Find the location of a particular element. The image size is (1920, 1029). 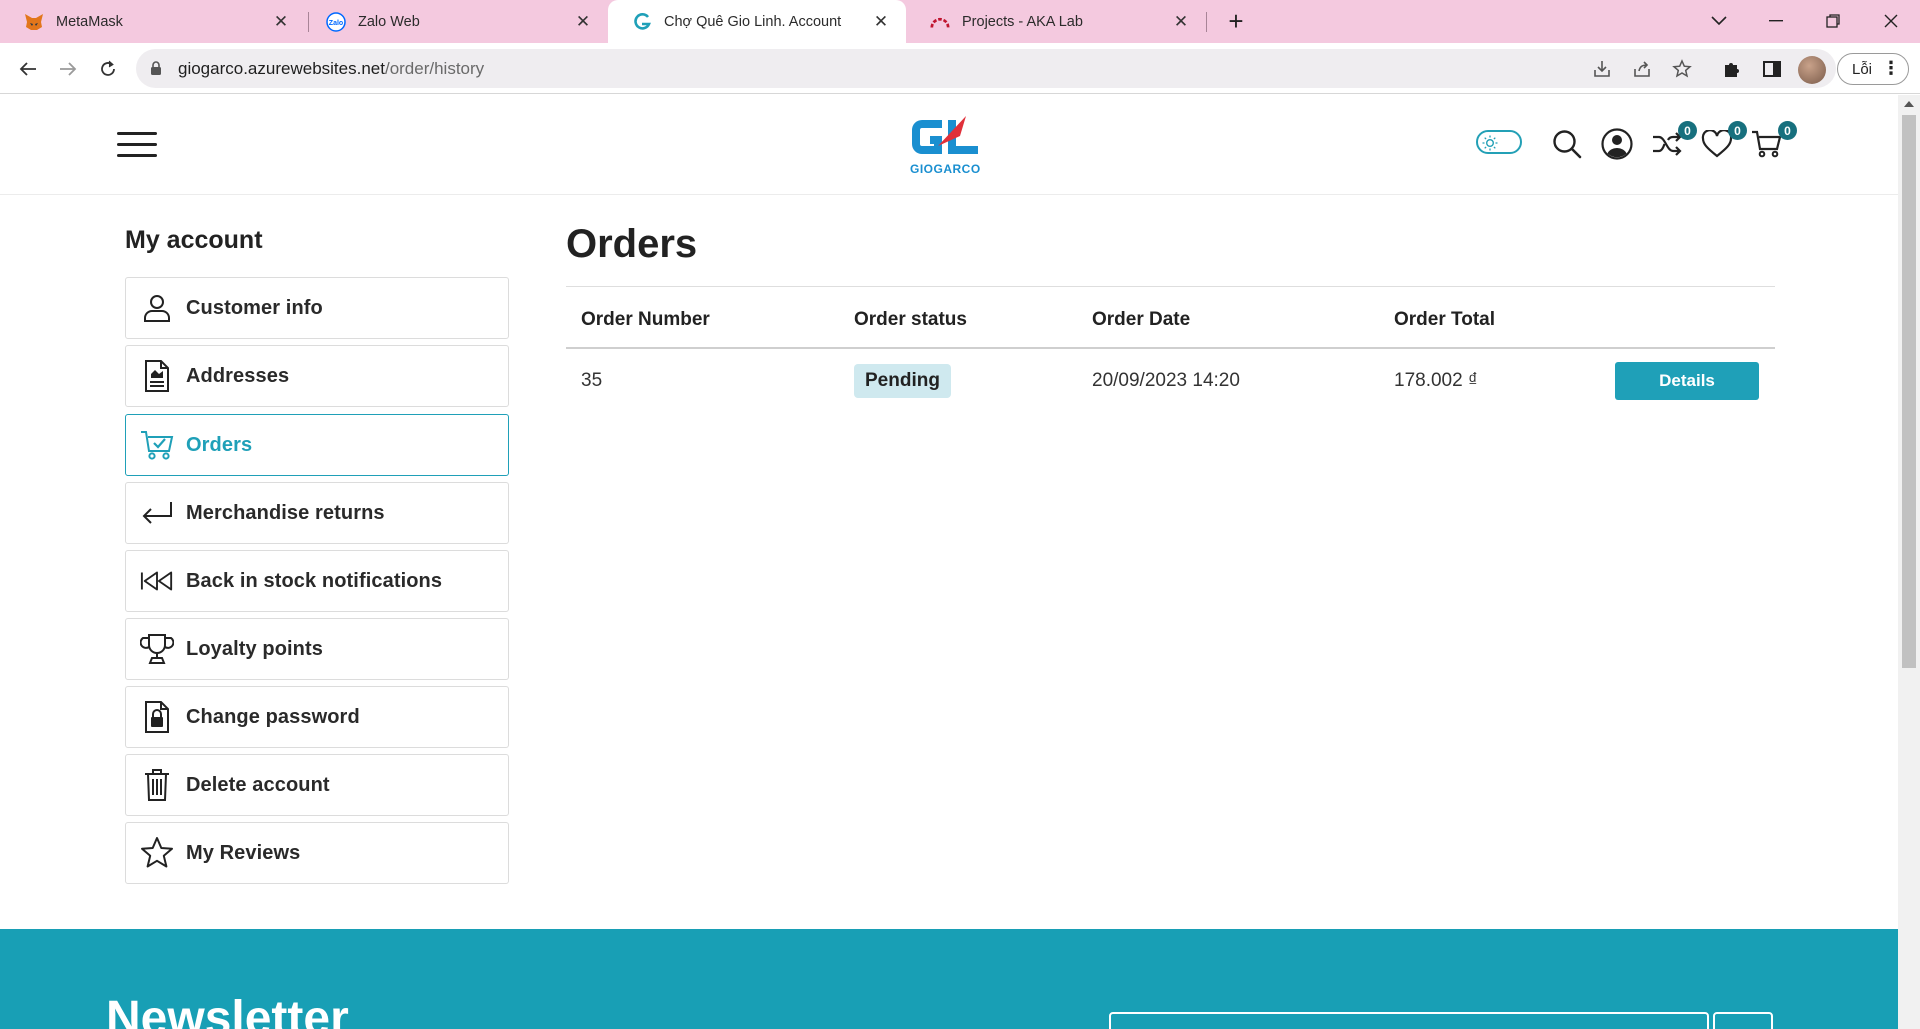

tab-search-chevron-icon is located at coordinates (1719, 21).